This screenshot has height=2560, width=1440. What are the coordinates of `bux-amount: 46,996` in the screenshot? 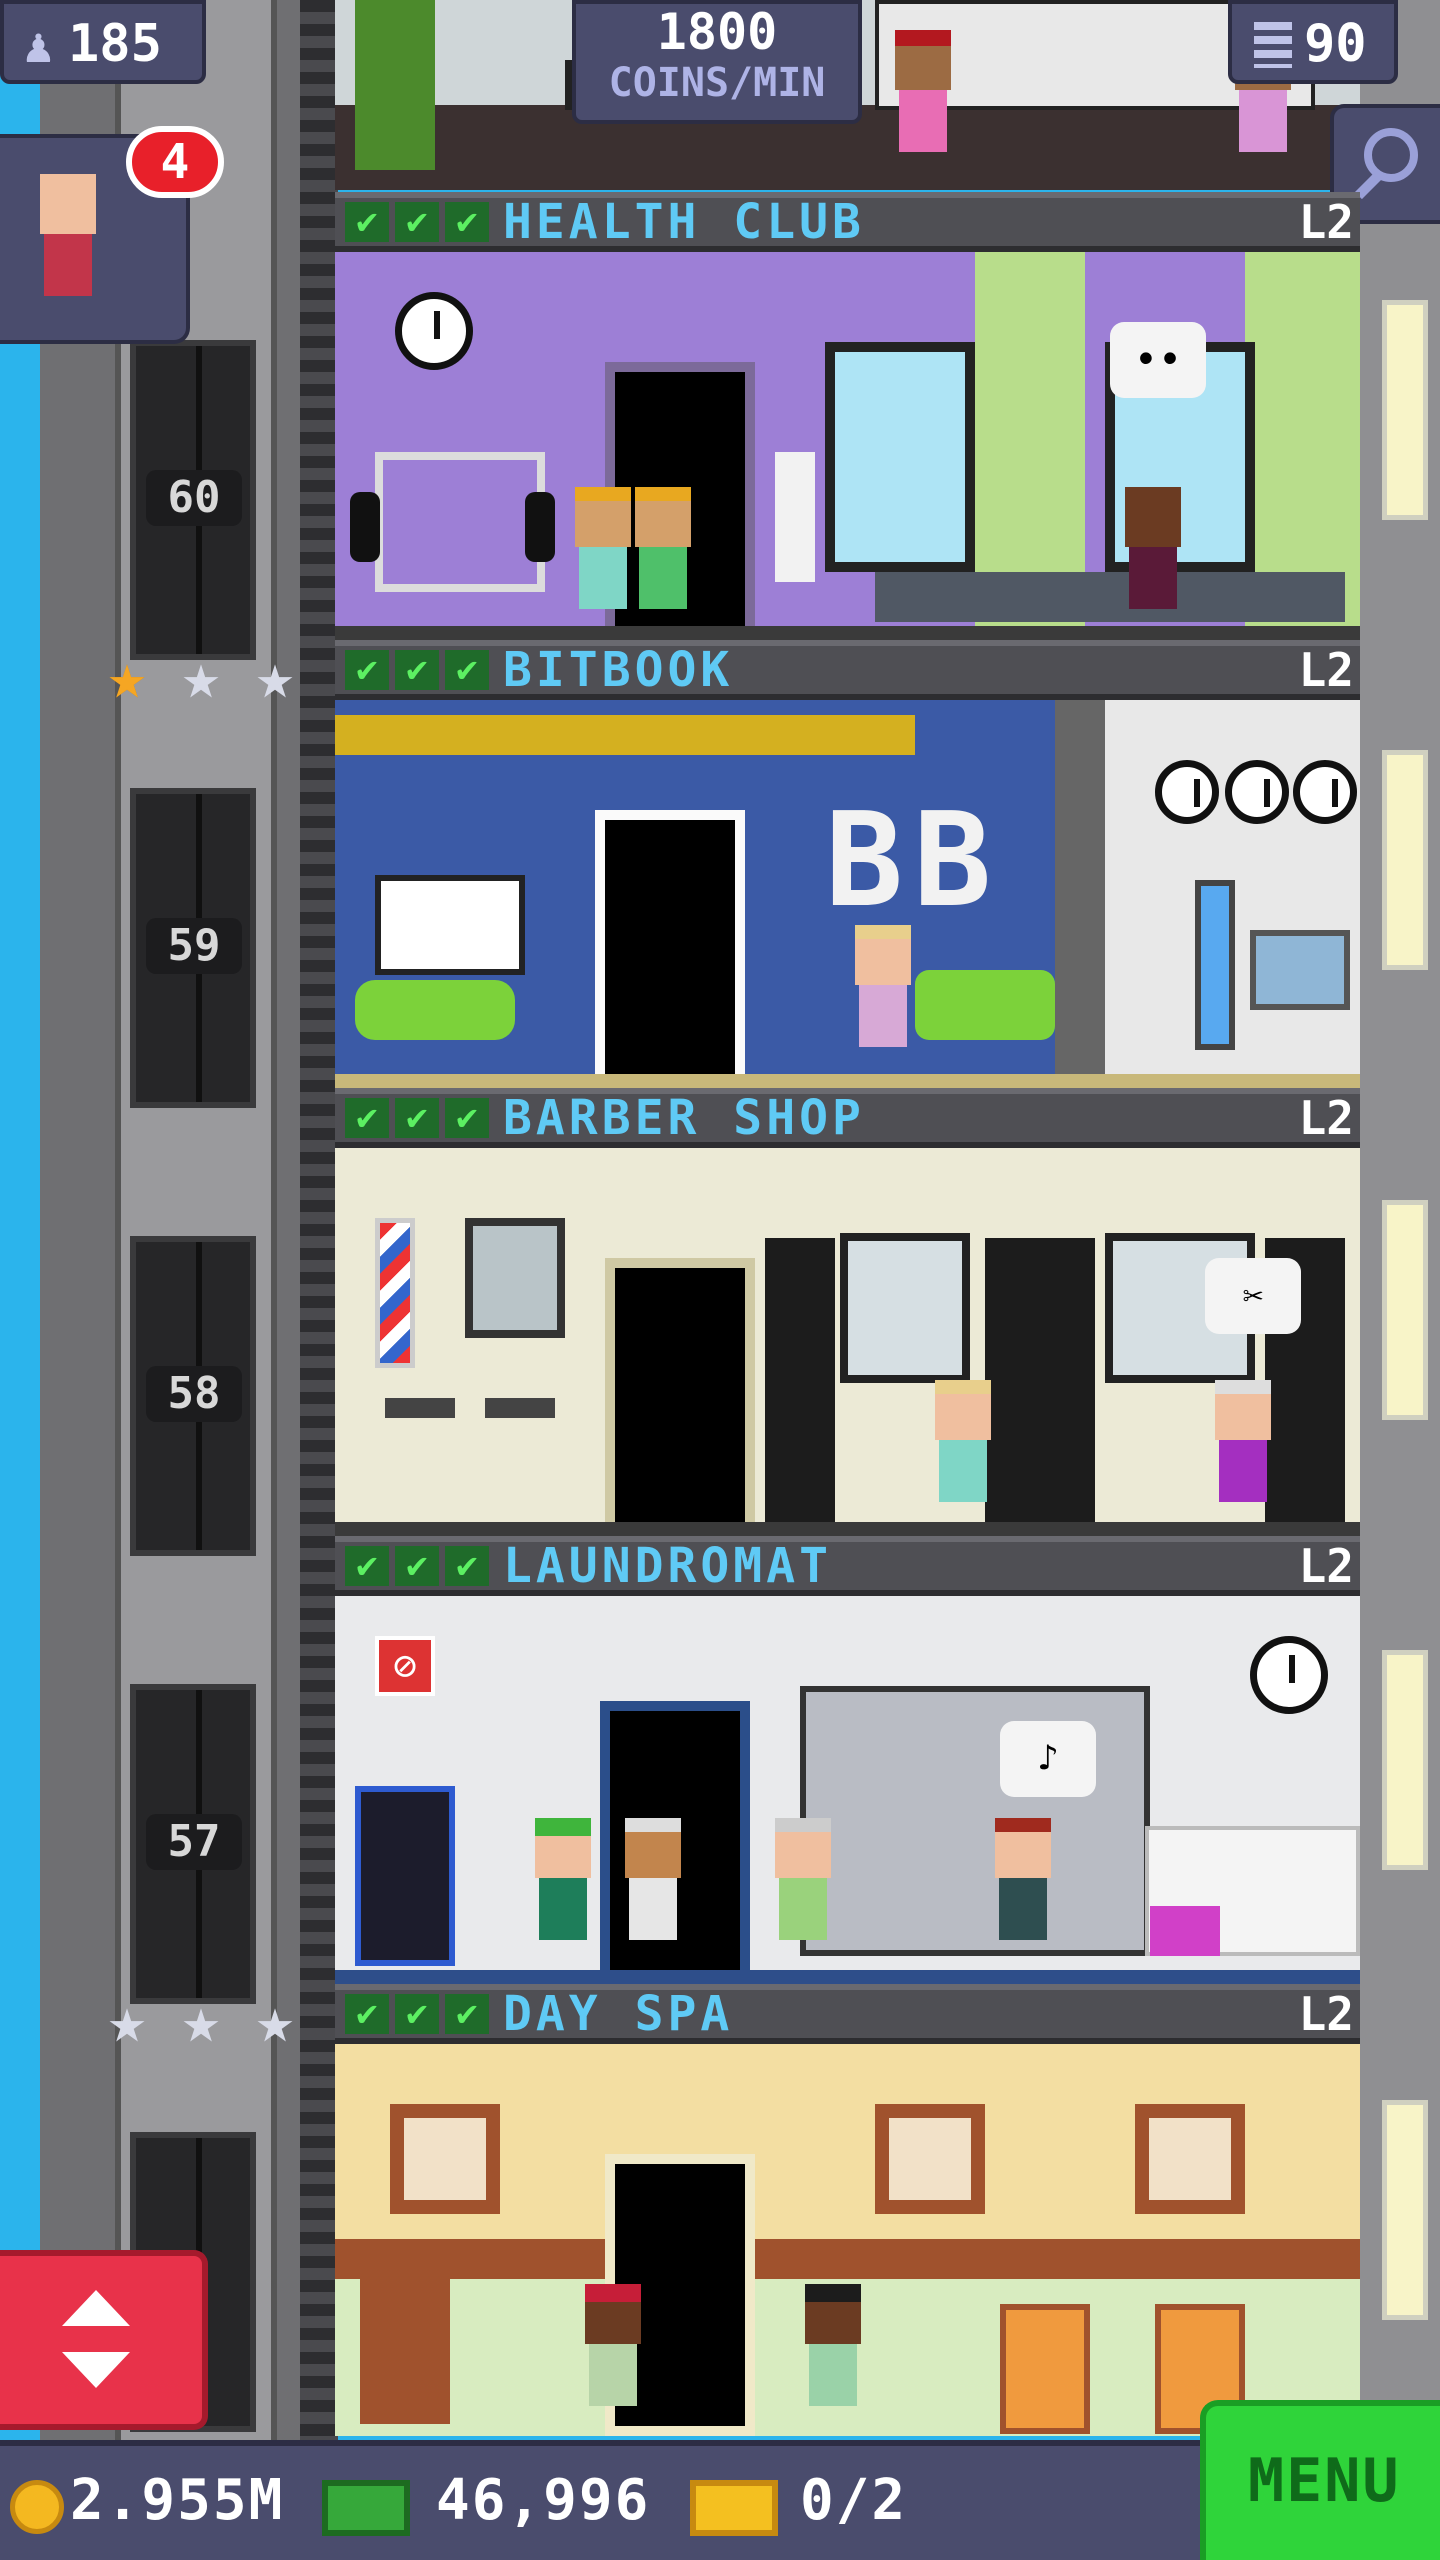 It's located at (543, 2500).